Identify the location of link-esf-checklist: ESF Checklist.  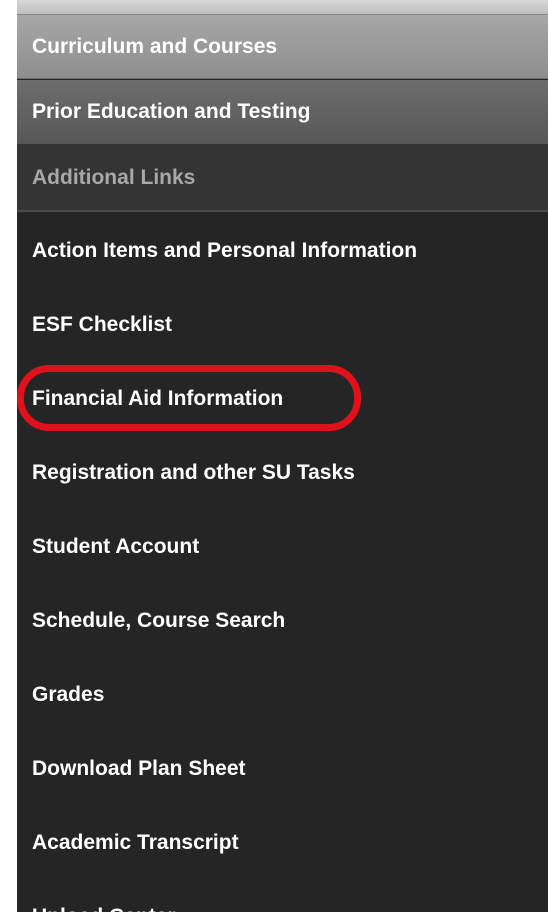
(282, 325).